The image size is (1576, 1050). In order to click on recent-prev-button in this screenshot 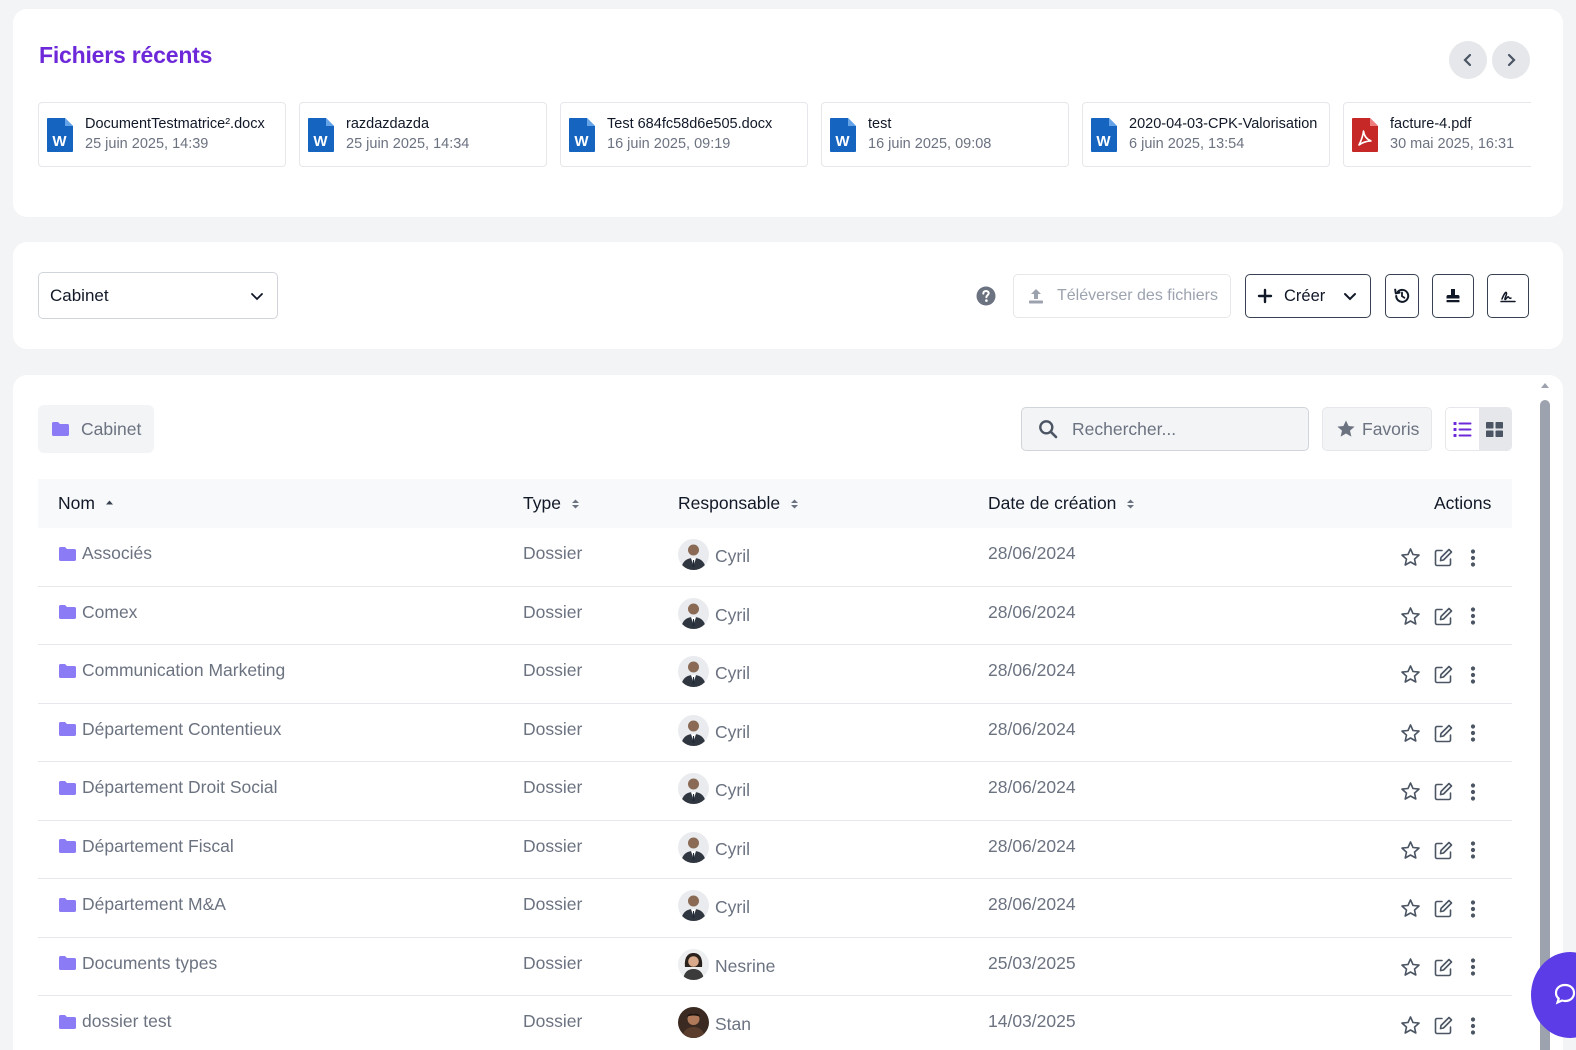, I will do `click(1468, 60)`.